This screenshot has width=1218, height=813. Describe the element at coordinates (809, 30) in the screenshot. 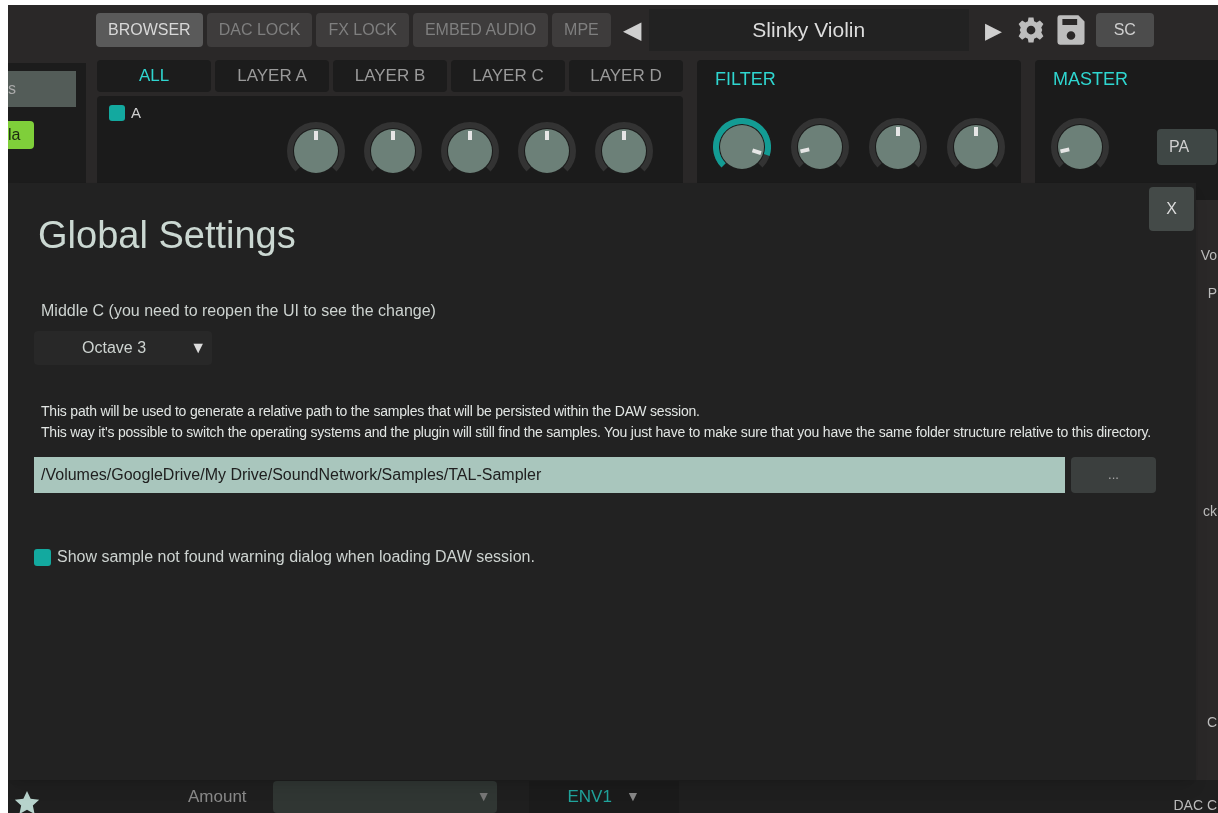

I see `preset-name: Slinky Violin` at that location.